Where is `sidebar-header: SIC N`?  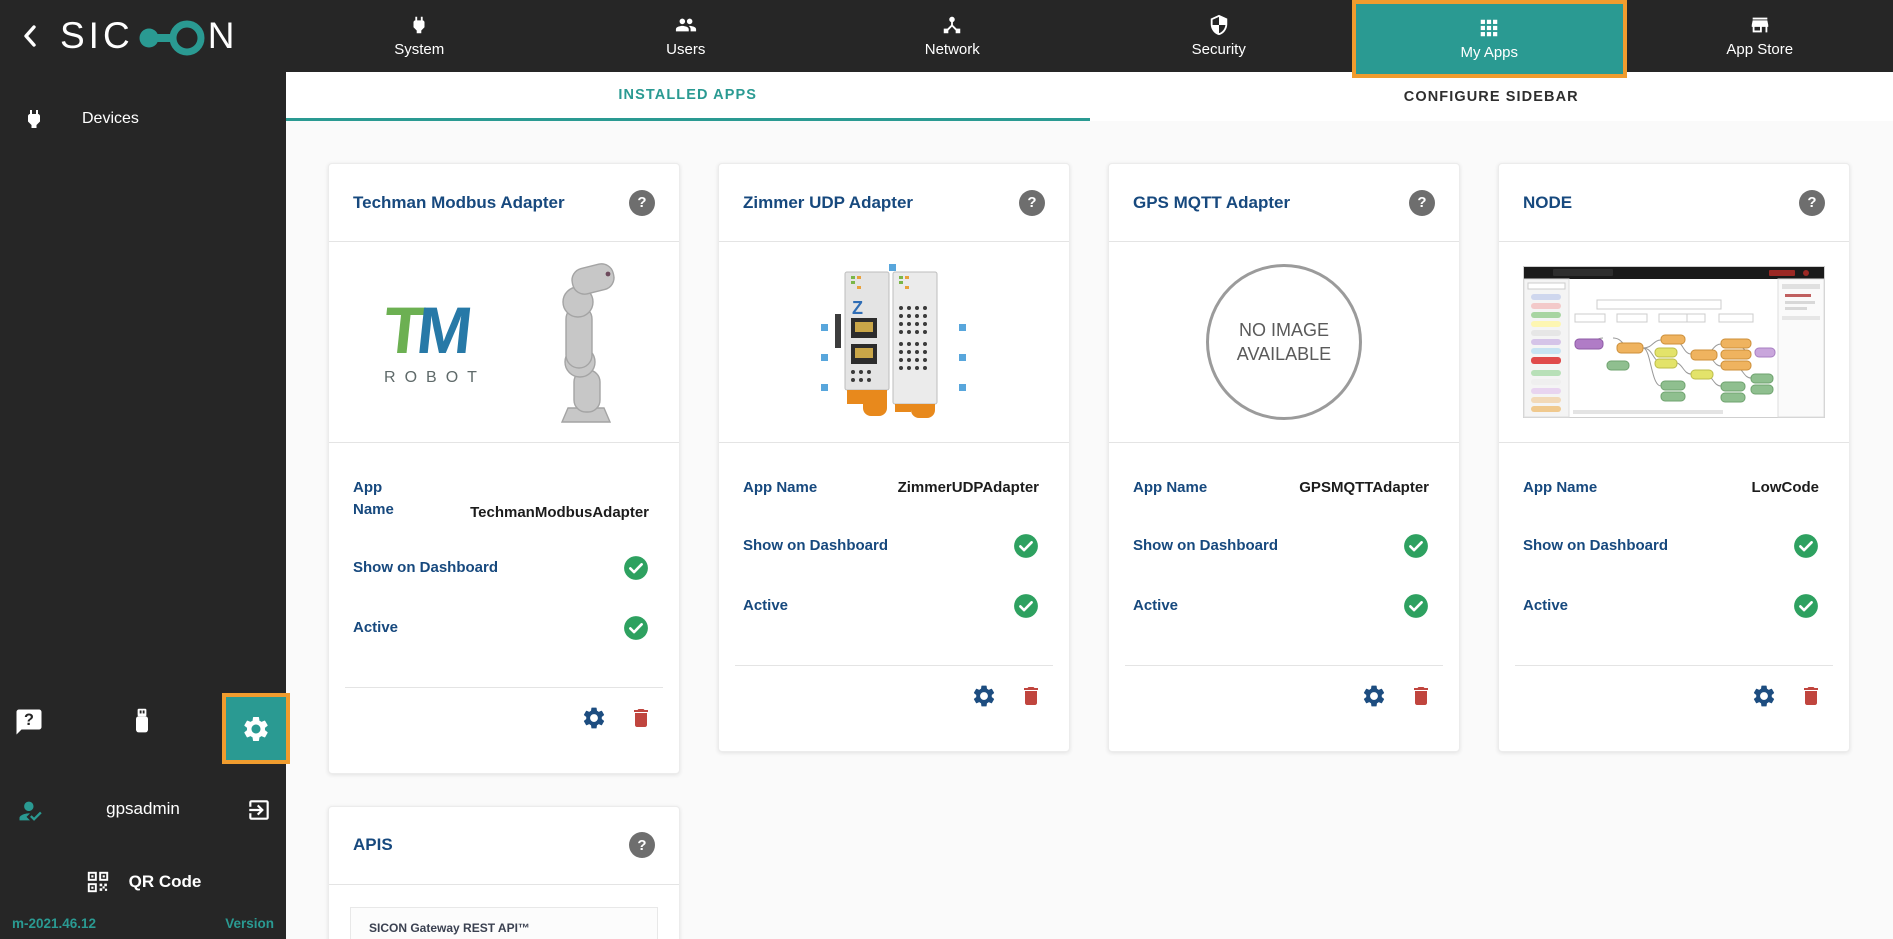 sidebar-header: SIC N is located at coordinates (143, 36).